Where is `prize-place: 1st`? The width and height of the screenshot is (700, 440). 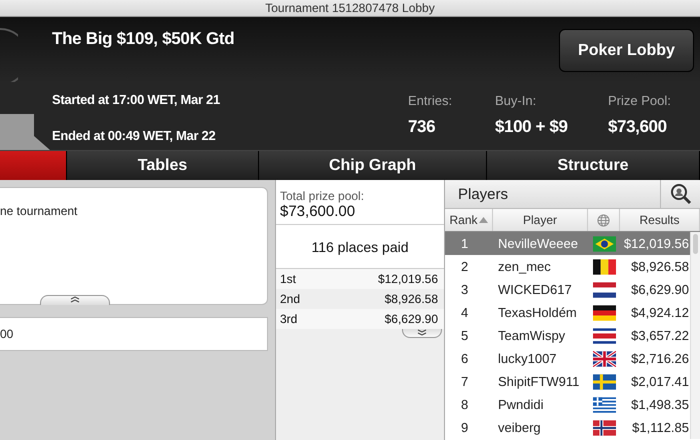
prize-place: 1st is located at coordinates (288, 279).